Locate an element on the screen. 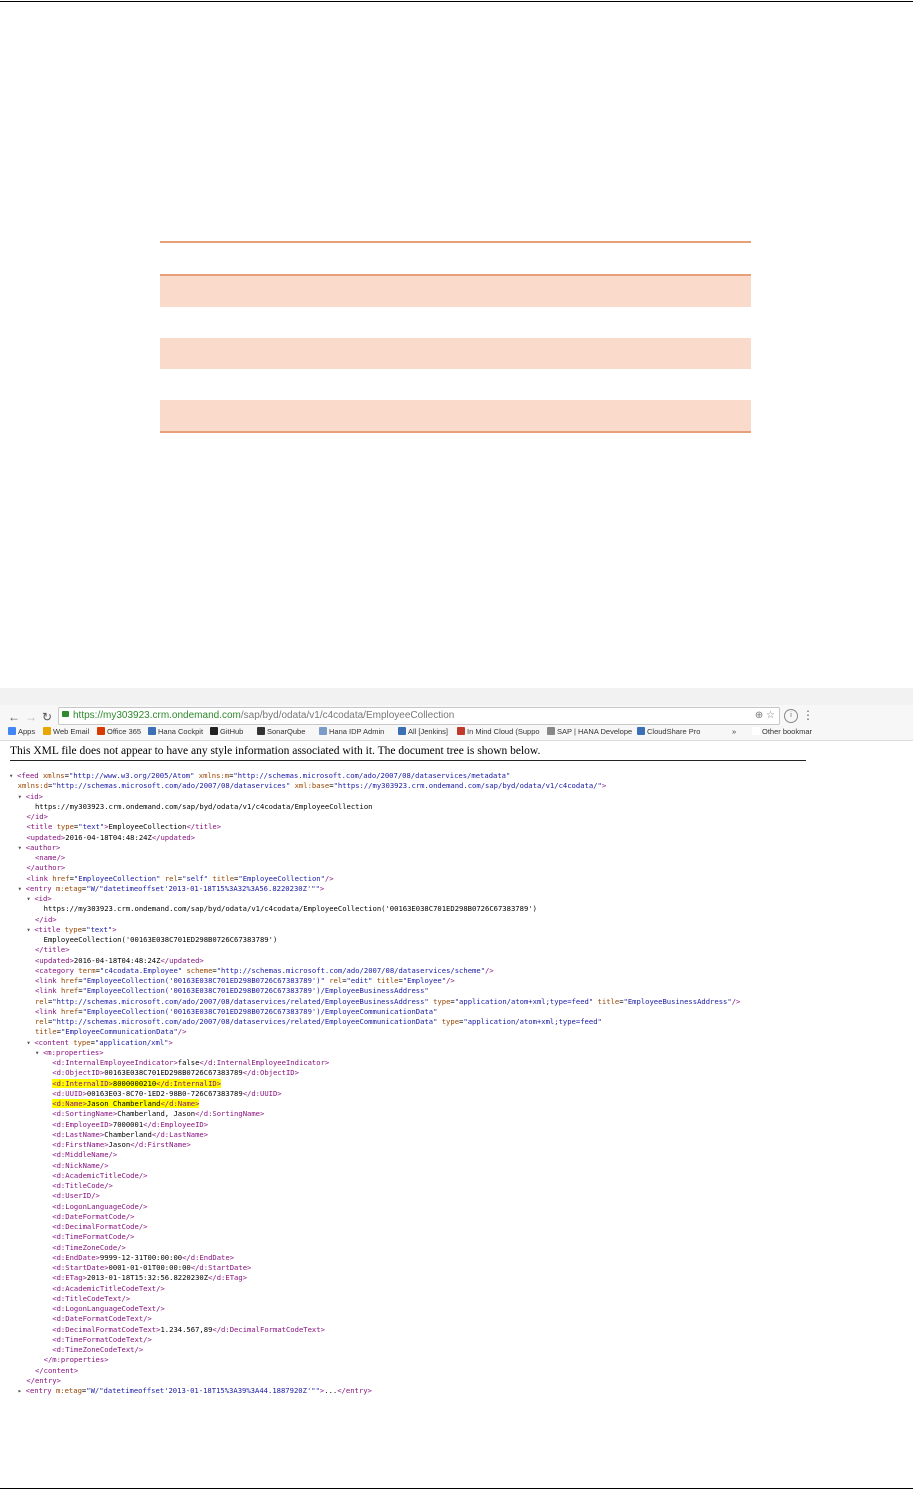  bookmark-item: CloudShare Pro is located at coordinates (668, 731).